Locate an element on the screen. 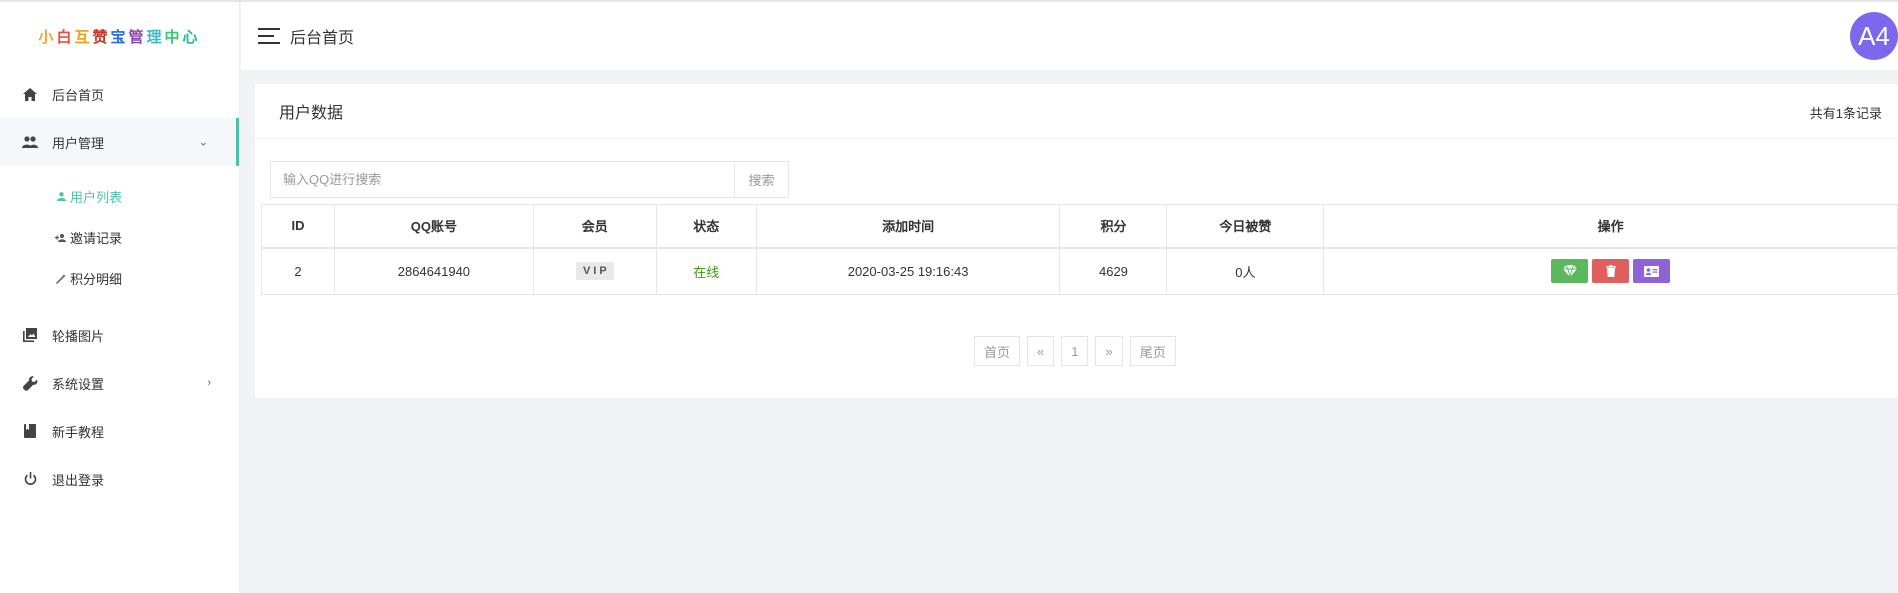 The height and width of the screenshot is (593, 1898). cell-qq: 2864641940 is located at coordinates (433, 271).